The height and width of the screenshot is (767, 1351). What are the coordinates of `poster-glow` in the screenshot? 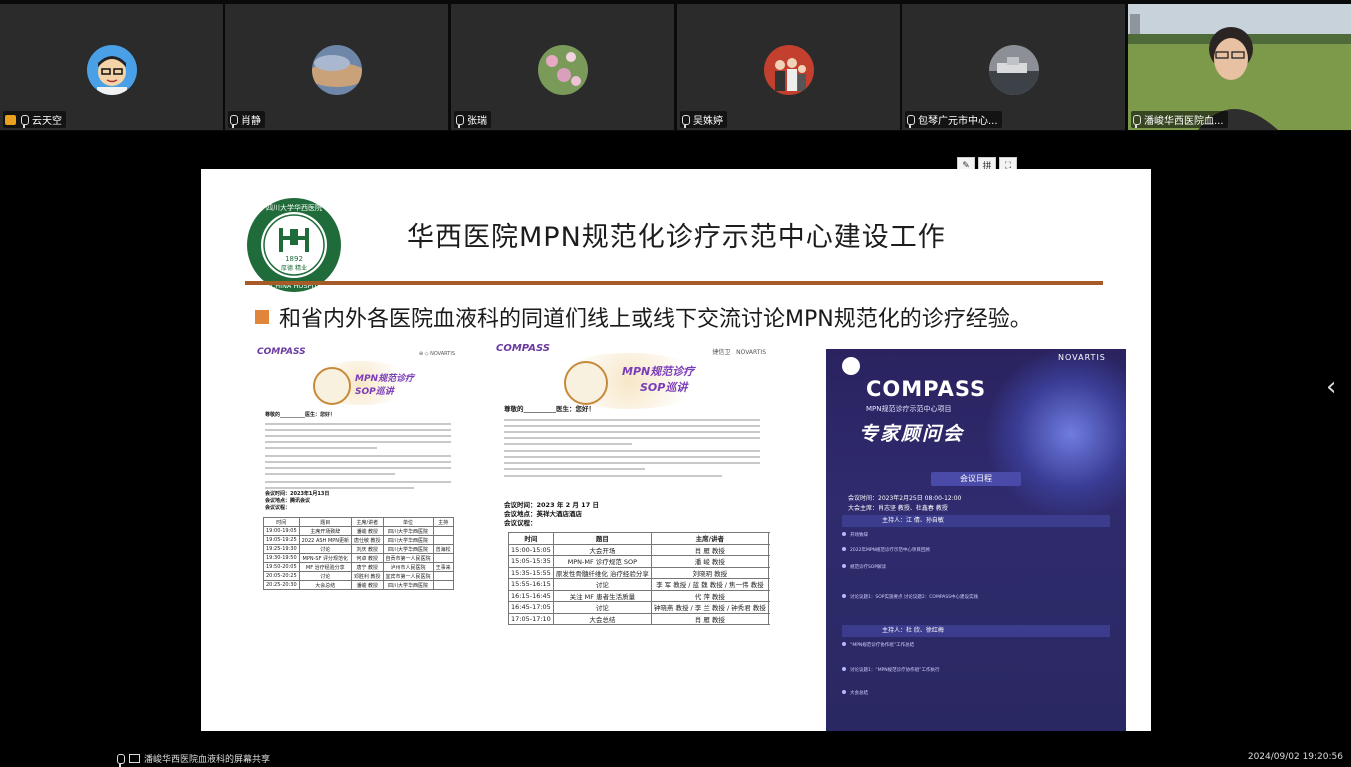 It's located at (1056, 434).